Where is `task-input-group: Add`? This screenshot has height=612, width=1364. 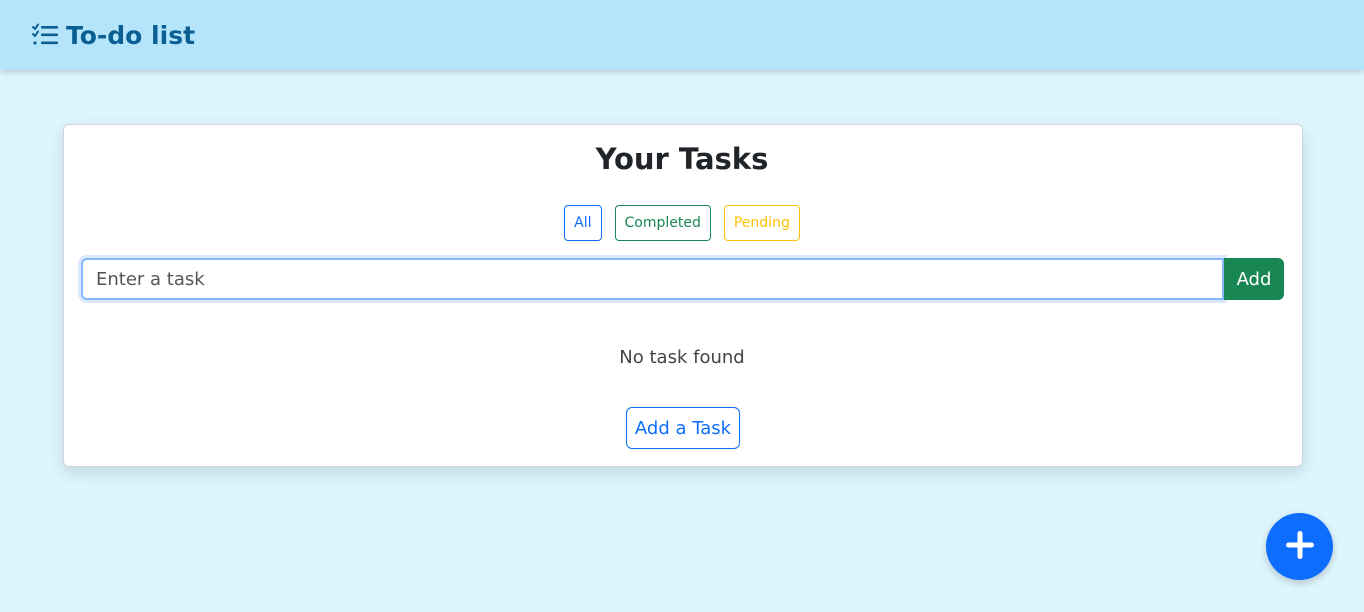
task-input-group: Add is located at coordinates (682, 279).